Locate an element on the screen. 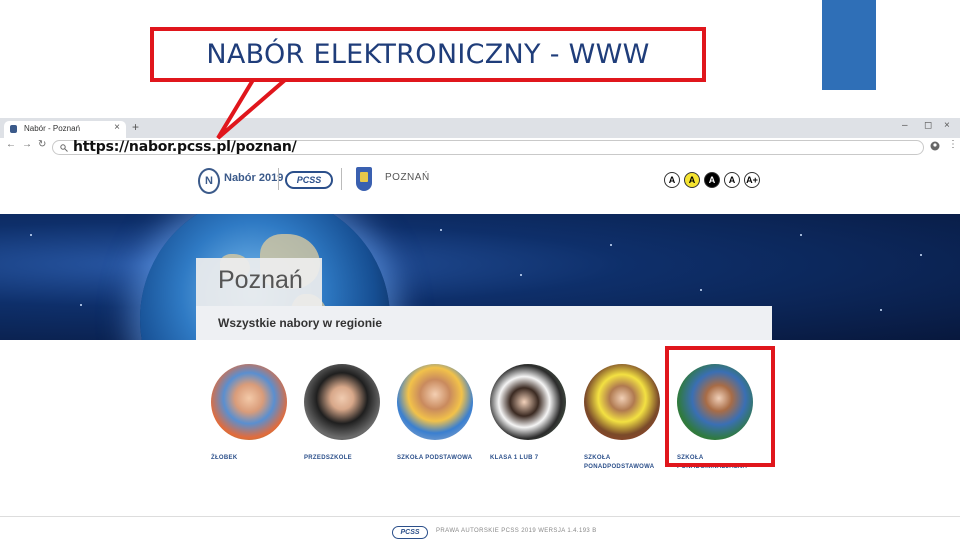 Image resolution: width=960 pixels, height=540 pixels. callout-box: NABÓR ELEKTRONICZNY - WWW is located at coordinates (428, 54).